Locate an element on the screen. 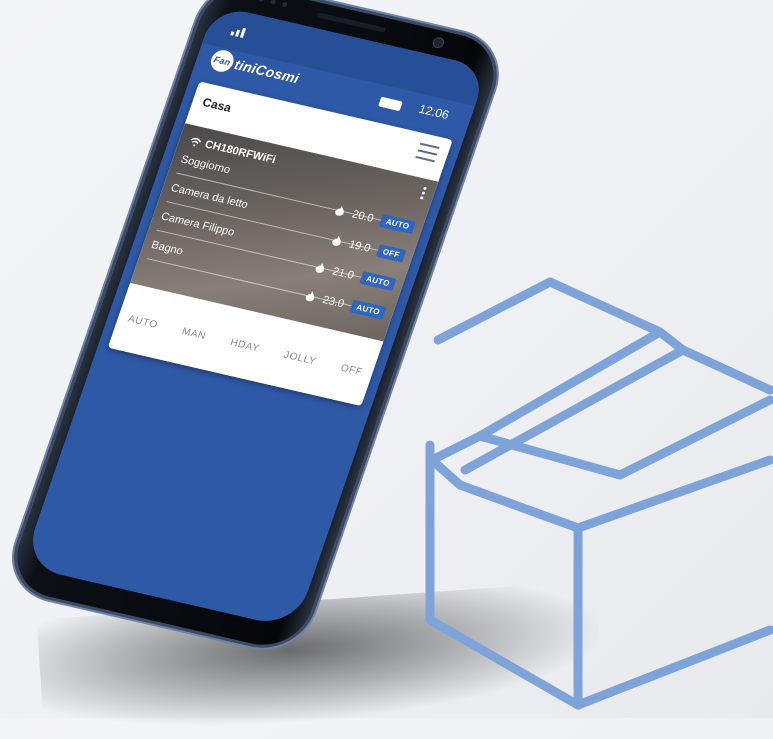 This screenshot has height=739, width=773. front-camera-icon is located at coordinates (438, 43).